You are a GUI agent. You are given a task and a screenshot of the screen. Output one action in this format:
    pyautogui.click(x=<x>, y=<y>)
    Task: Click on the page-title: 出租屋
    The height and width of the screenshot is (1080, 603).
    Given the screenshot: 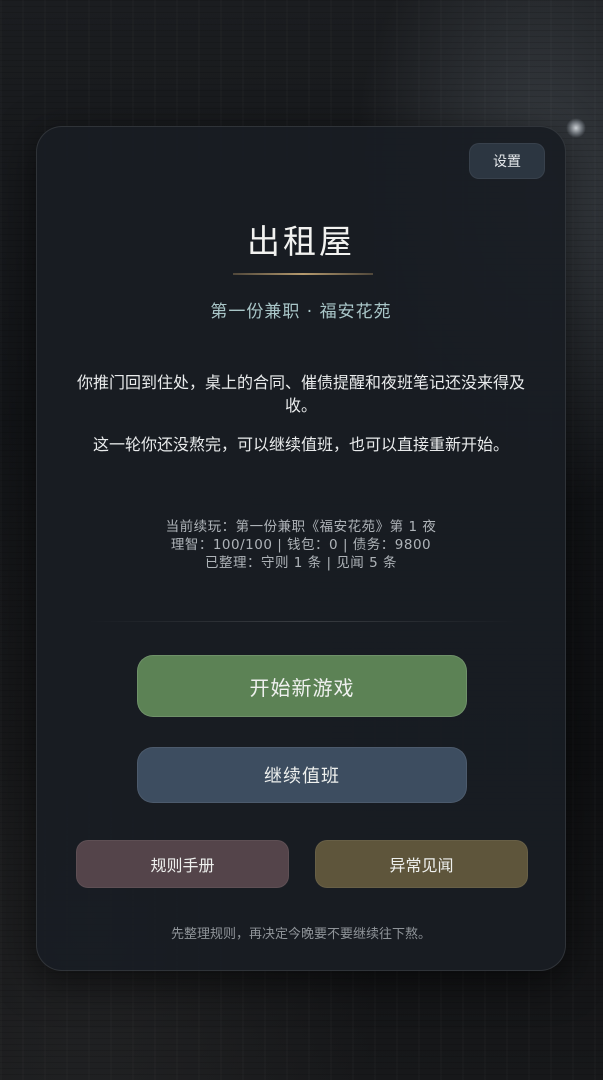 What is the action you would take?
    pyautogui.click(x=301, y=241)
    